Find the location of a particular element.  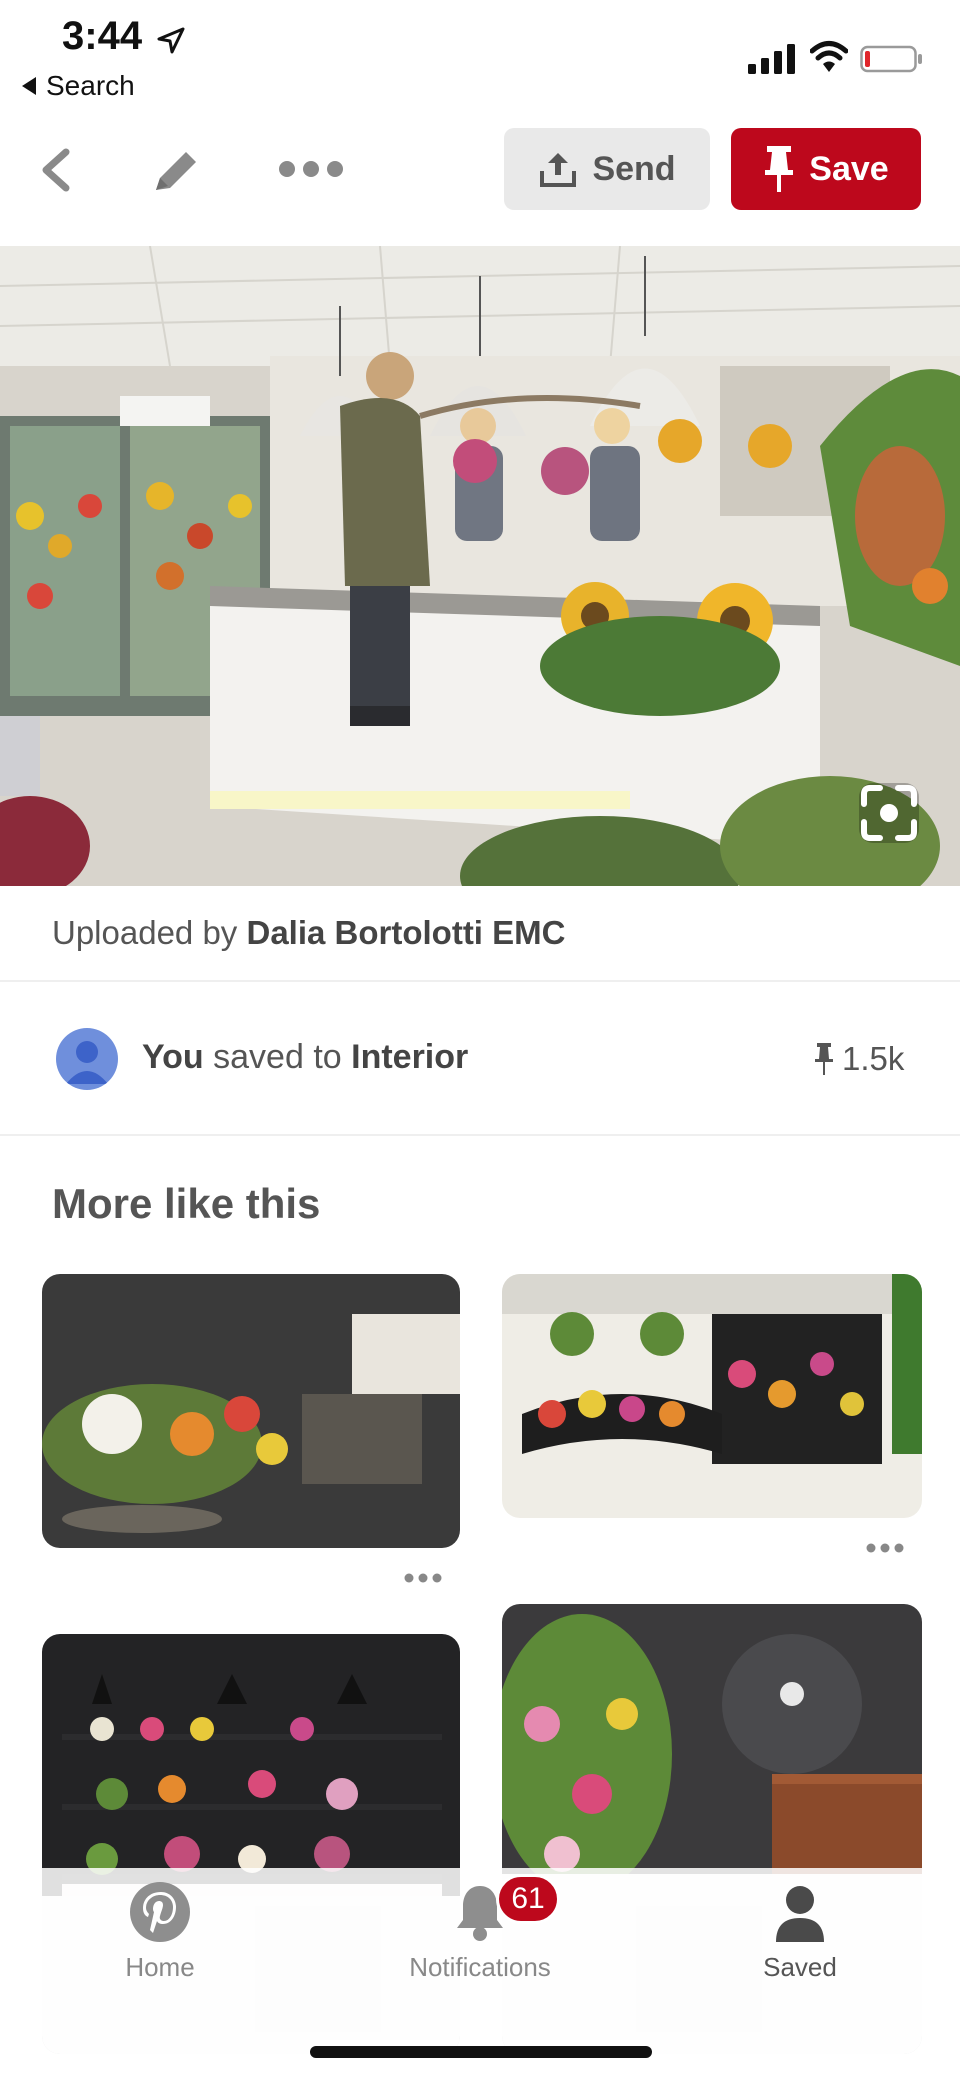

back-triangle-icon is located at coordinates (29, 86).